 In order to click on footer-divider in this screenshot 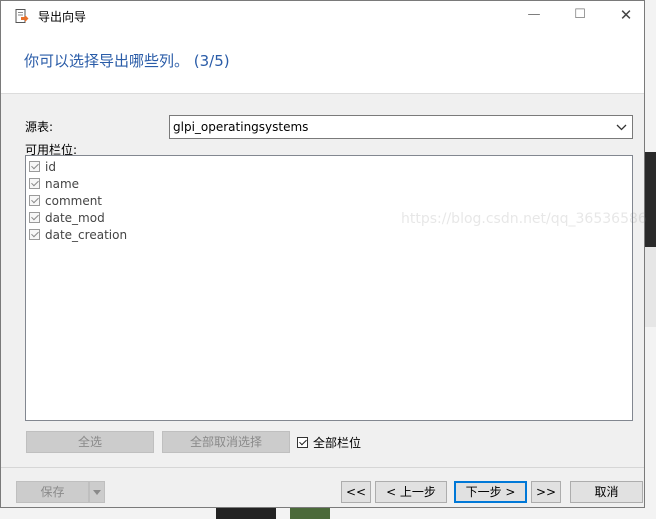, I will do `click(322, 467)`.